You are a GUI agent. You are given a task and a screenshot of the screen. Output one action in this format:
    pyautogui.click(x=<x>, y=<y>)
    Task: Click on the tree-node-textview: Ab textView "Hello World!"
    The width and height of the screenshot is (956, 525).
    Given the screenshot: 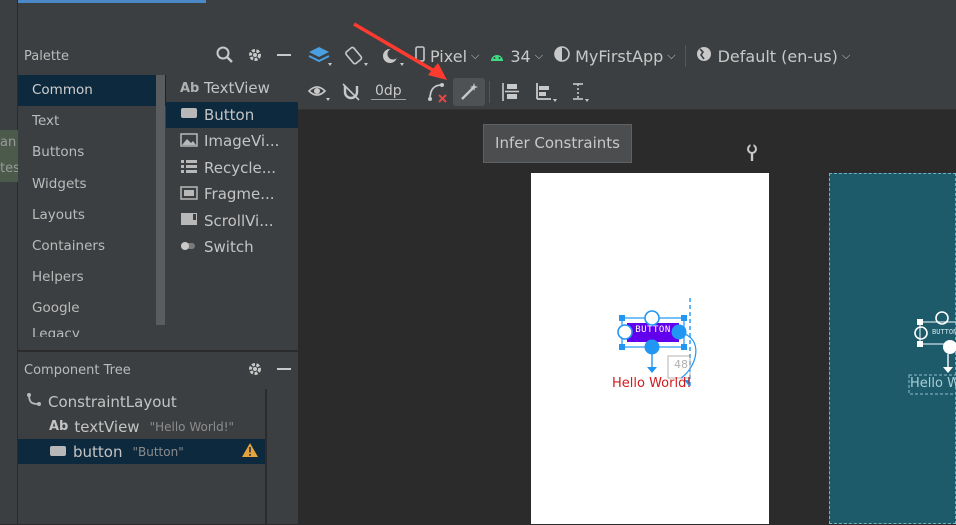 What is the action you would take?
    pyautogui.click(x=158, y=426)
    